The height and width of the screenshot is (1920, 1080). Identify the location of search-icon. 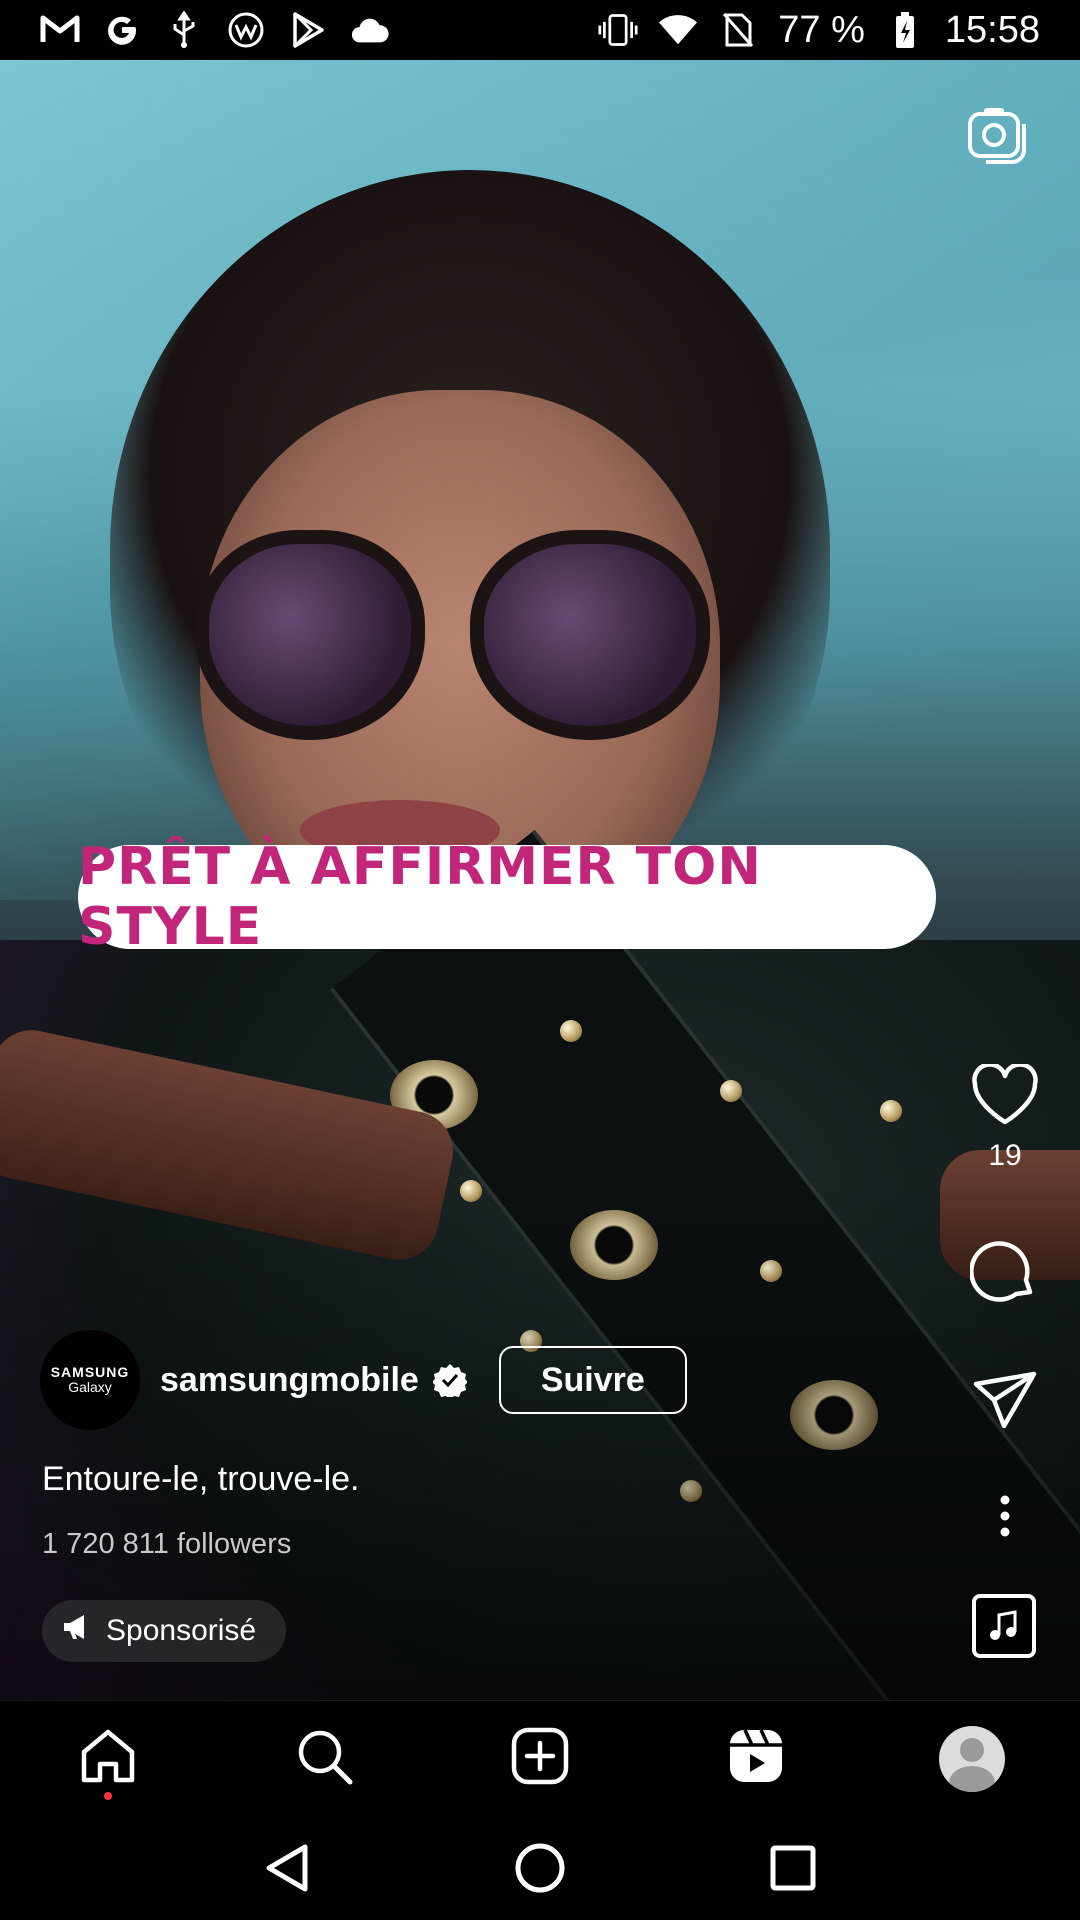
(324, 1758).